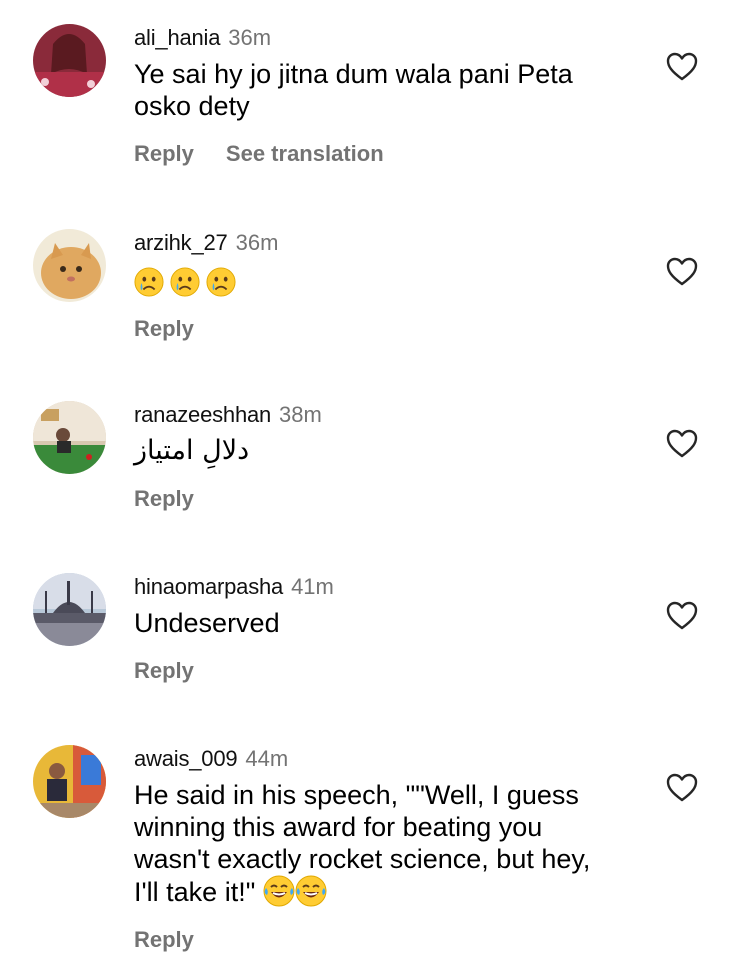  Describe the element at coordinates (338, 827) in the screenshot. I see `comment-text-line: winning this award for beating you` at that location.